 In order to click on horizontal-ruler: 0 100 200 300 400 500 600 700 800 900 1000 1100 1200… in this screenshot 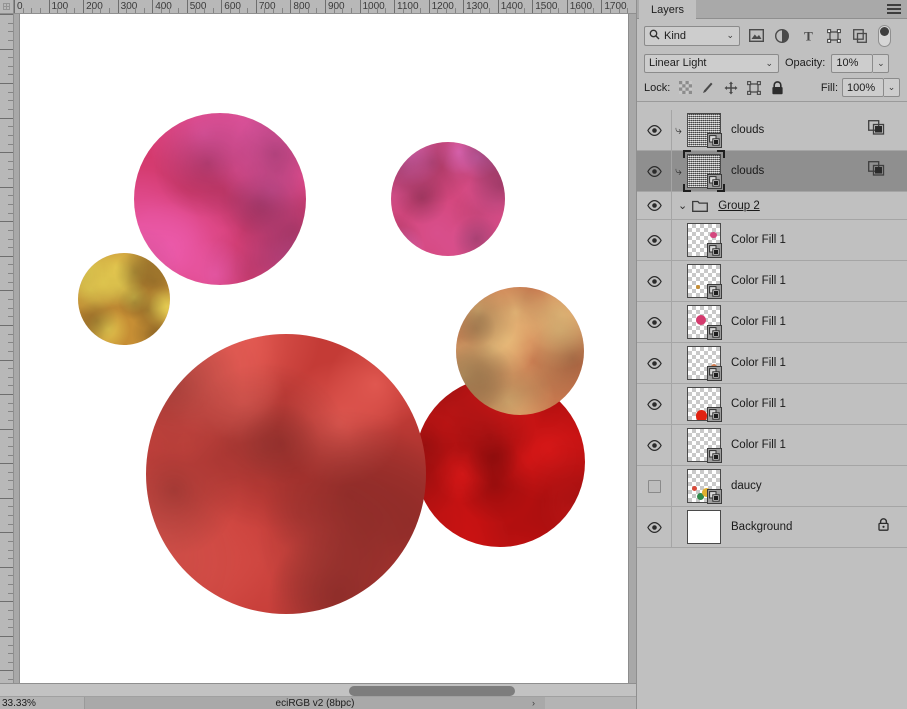, I will do `click(325, 7)`.